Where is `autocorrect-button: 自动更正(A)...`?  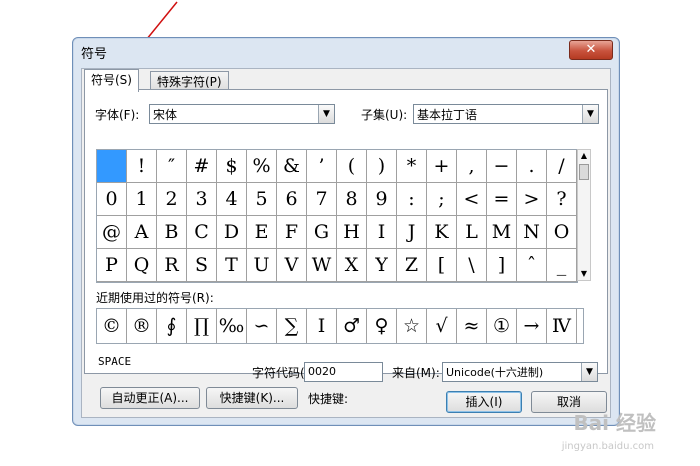 autocorrect-button: 自动更正(A)... is located at coordinates (150, 398).